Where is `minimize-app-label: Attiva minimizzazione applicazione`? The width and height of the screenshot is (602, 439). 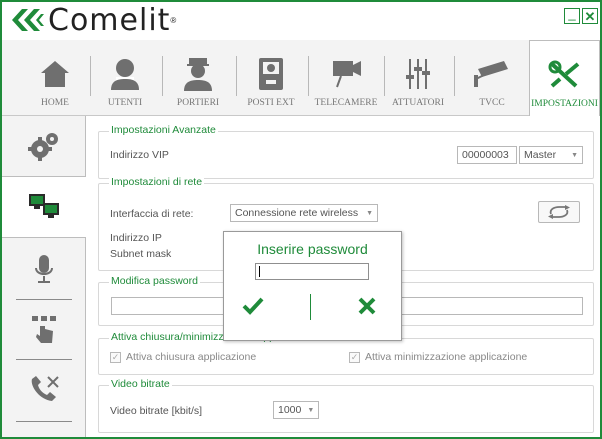 minimize-app-label: Attiva minimizzazione applicazione is located at coordinates (446, 357).